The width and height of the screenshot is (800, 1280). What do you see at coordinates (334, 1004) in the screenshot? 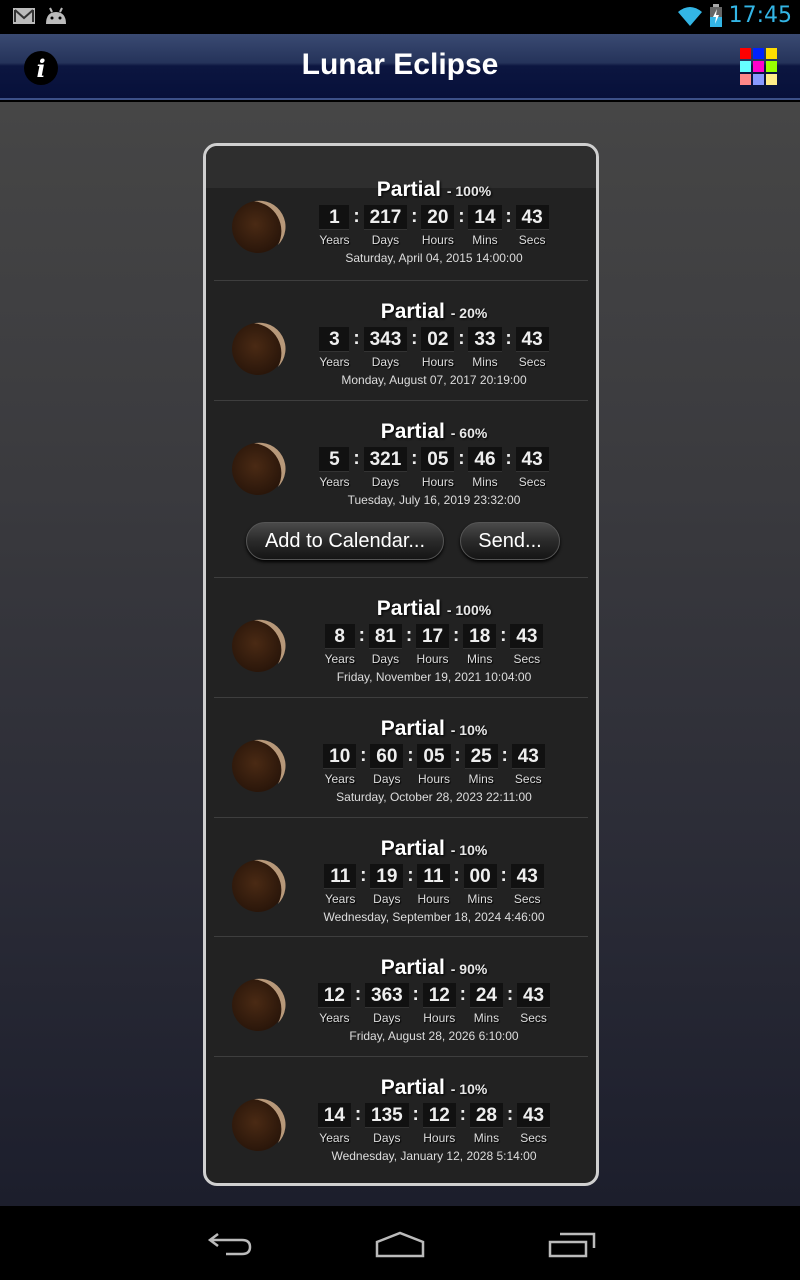
I see `countdown-years: 12 Years` at bounding box center [334, 1004].